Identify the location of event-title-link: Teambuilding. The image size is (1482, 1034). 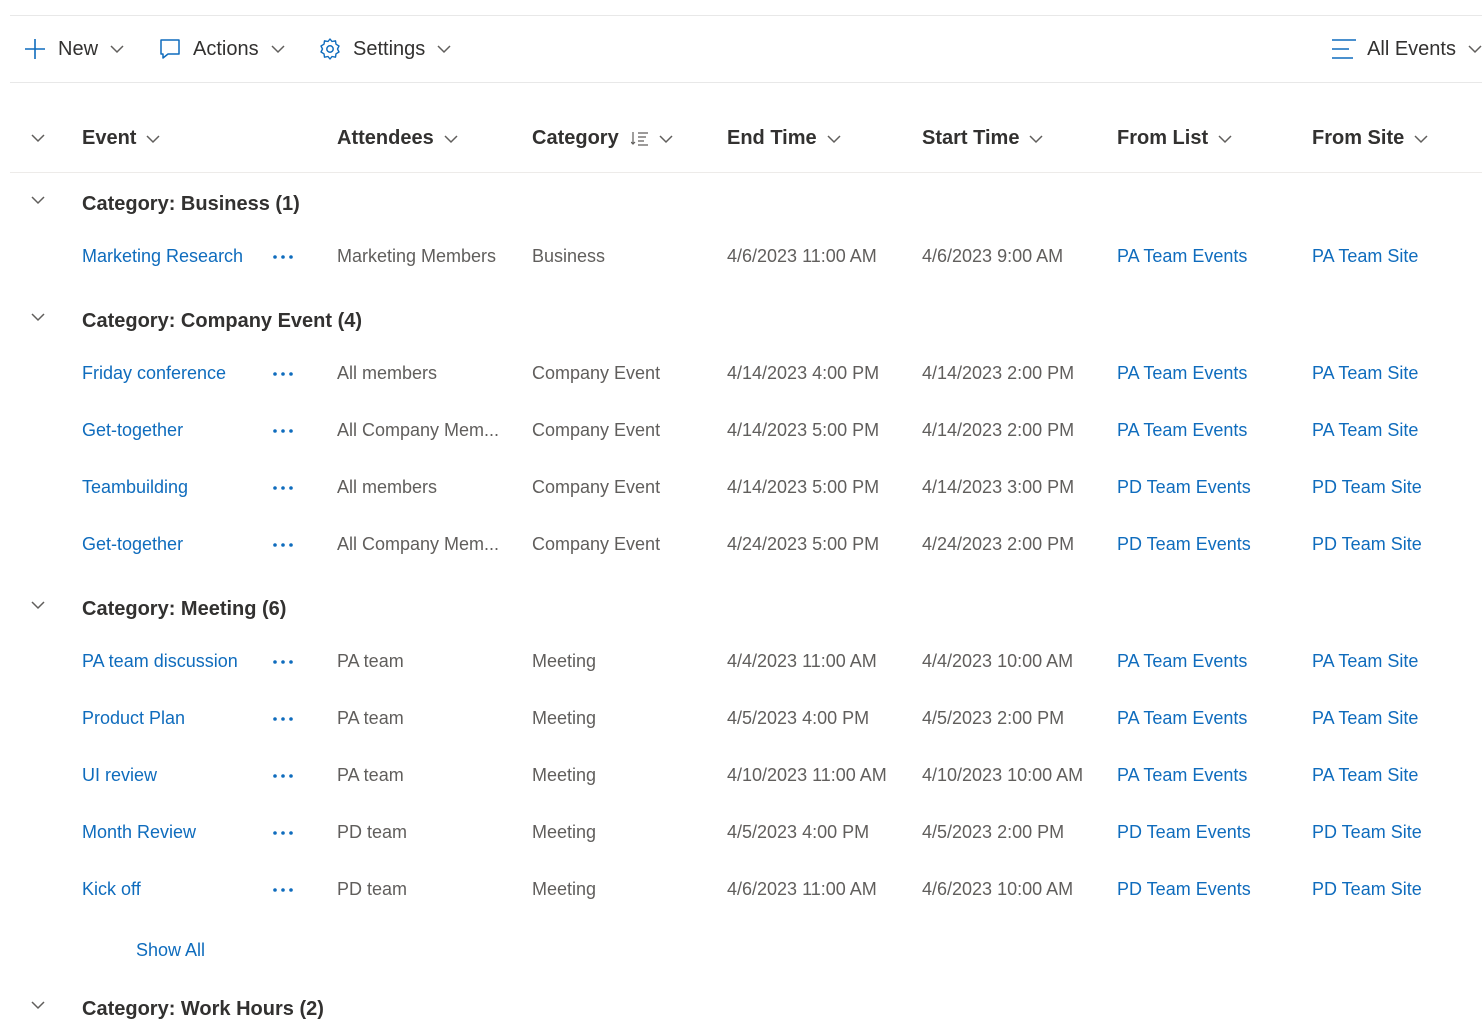
(167, 487).